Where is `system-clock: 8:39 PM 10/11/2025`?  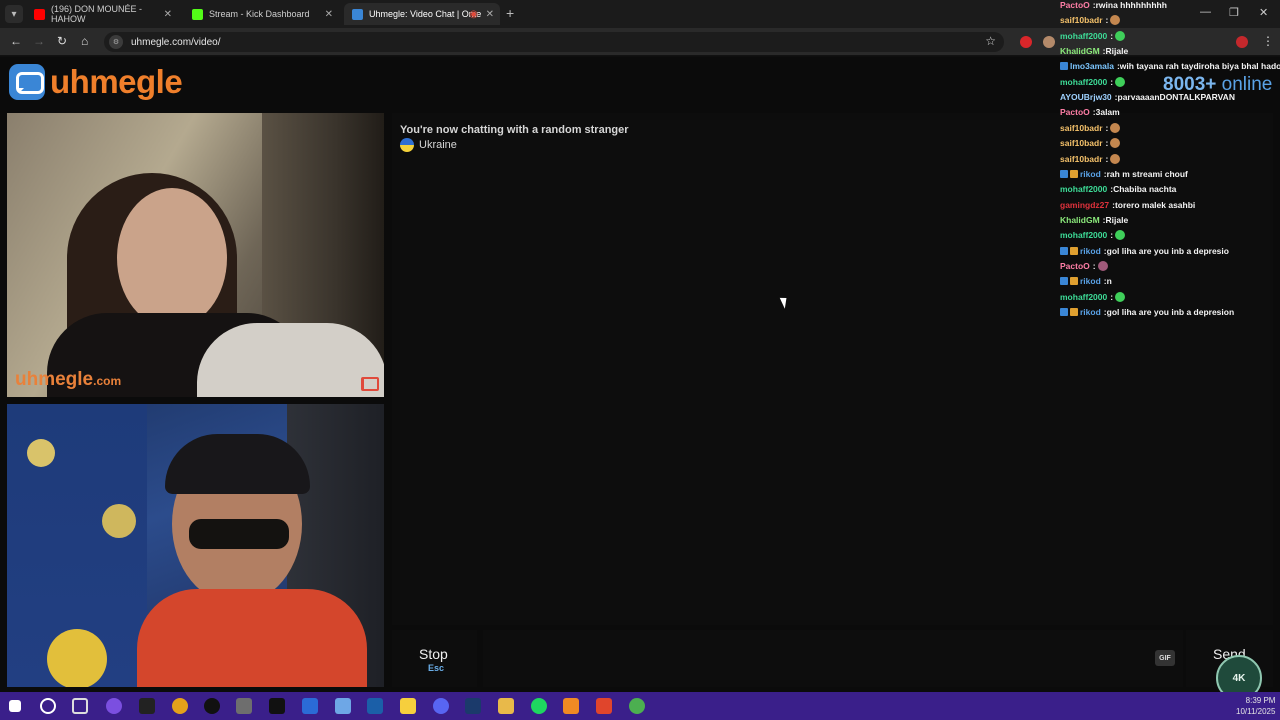
system-clock: 8:39 PM 10/11/2025 is located at coordinates (1255, 706).